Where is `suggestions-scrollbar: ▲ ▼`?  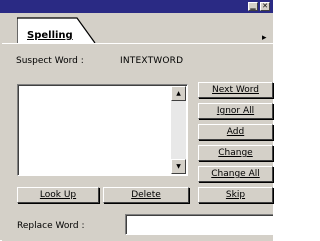 suggestions-scrollbar: ▲ ▼ is located at coordinates (178, 130).